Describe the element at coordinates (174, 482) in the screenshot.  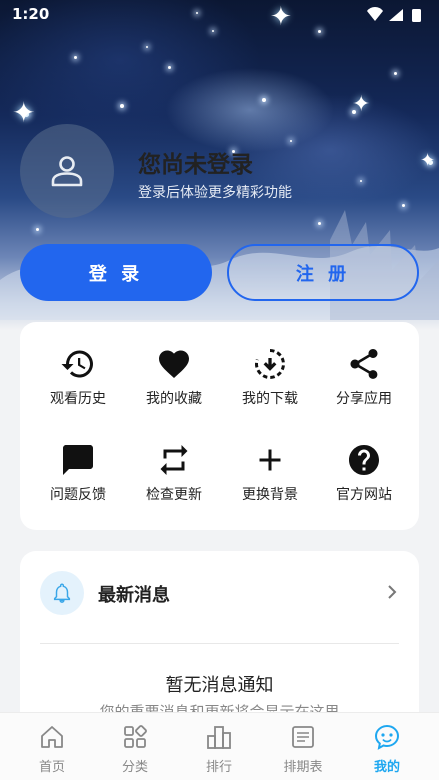
I see `feature-check-update: 检查更新` at that location.